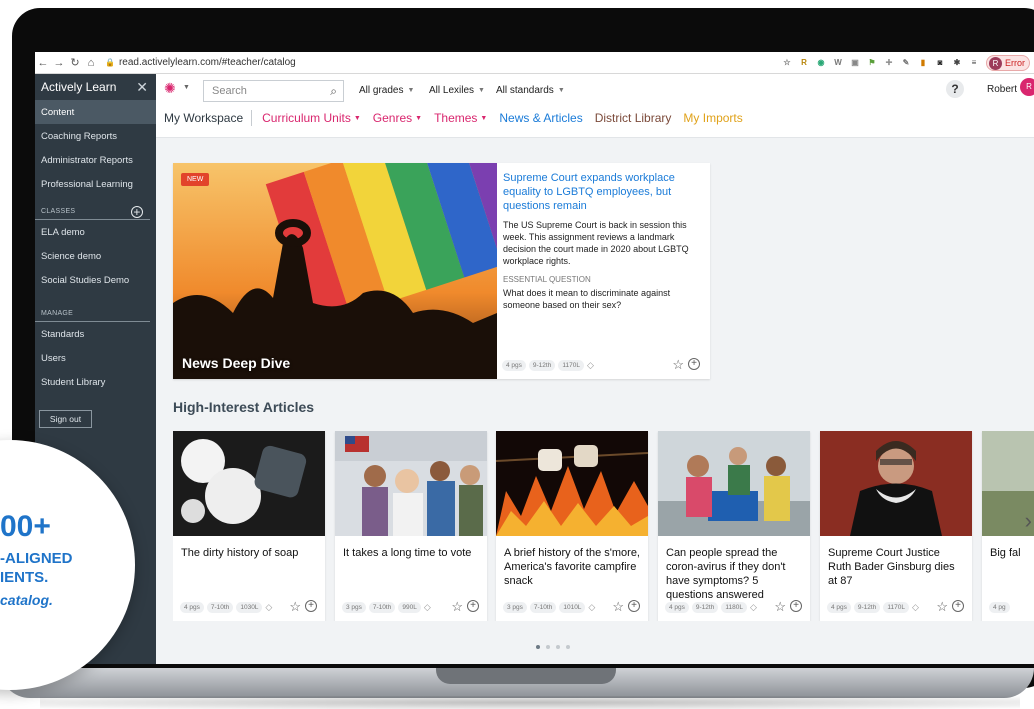 The image size is (1034, 709). I want to click on error-label: Error, so click(1015, 63).